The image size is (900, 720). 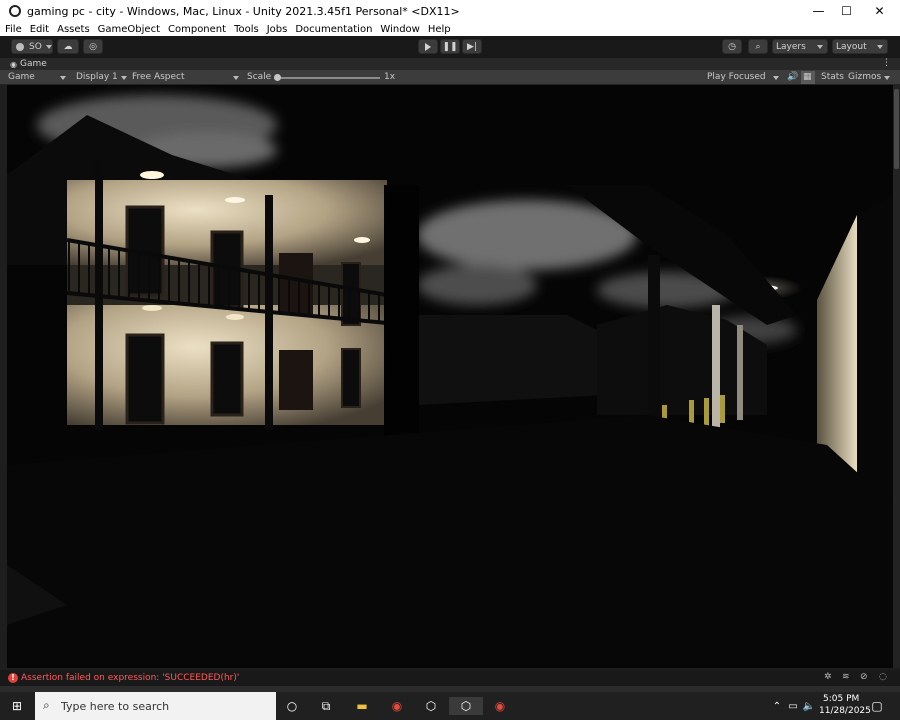 What do you see at coordinates (277, 29) in the screenshot?
I see `menu-jobs: Jobs` at bounding box center [277, 29].